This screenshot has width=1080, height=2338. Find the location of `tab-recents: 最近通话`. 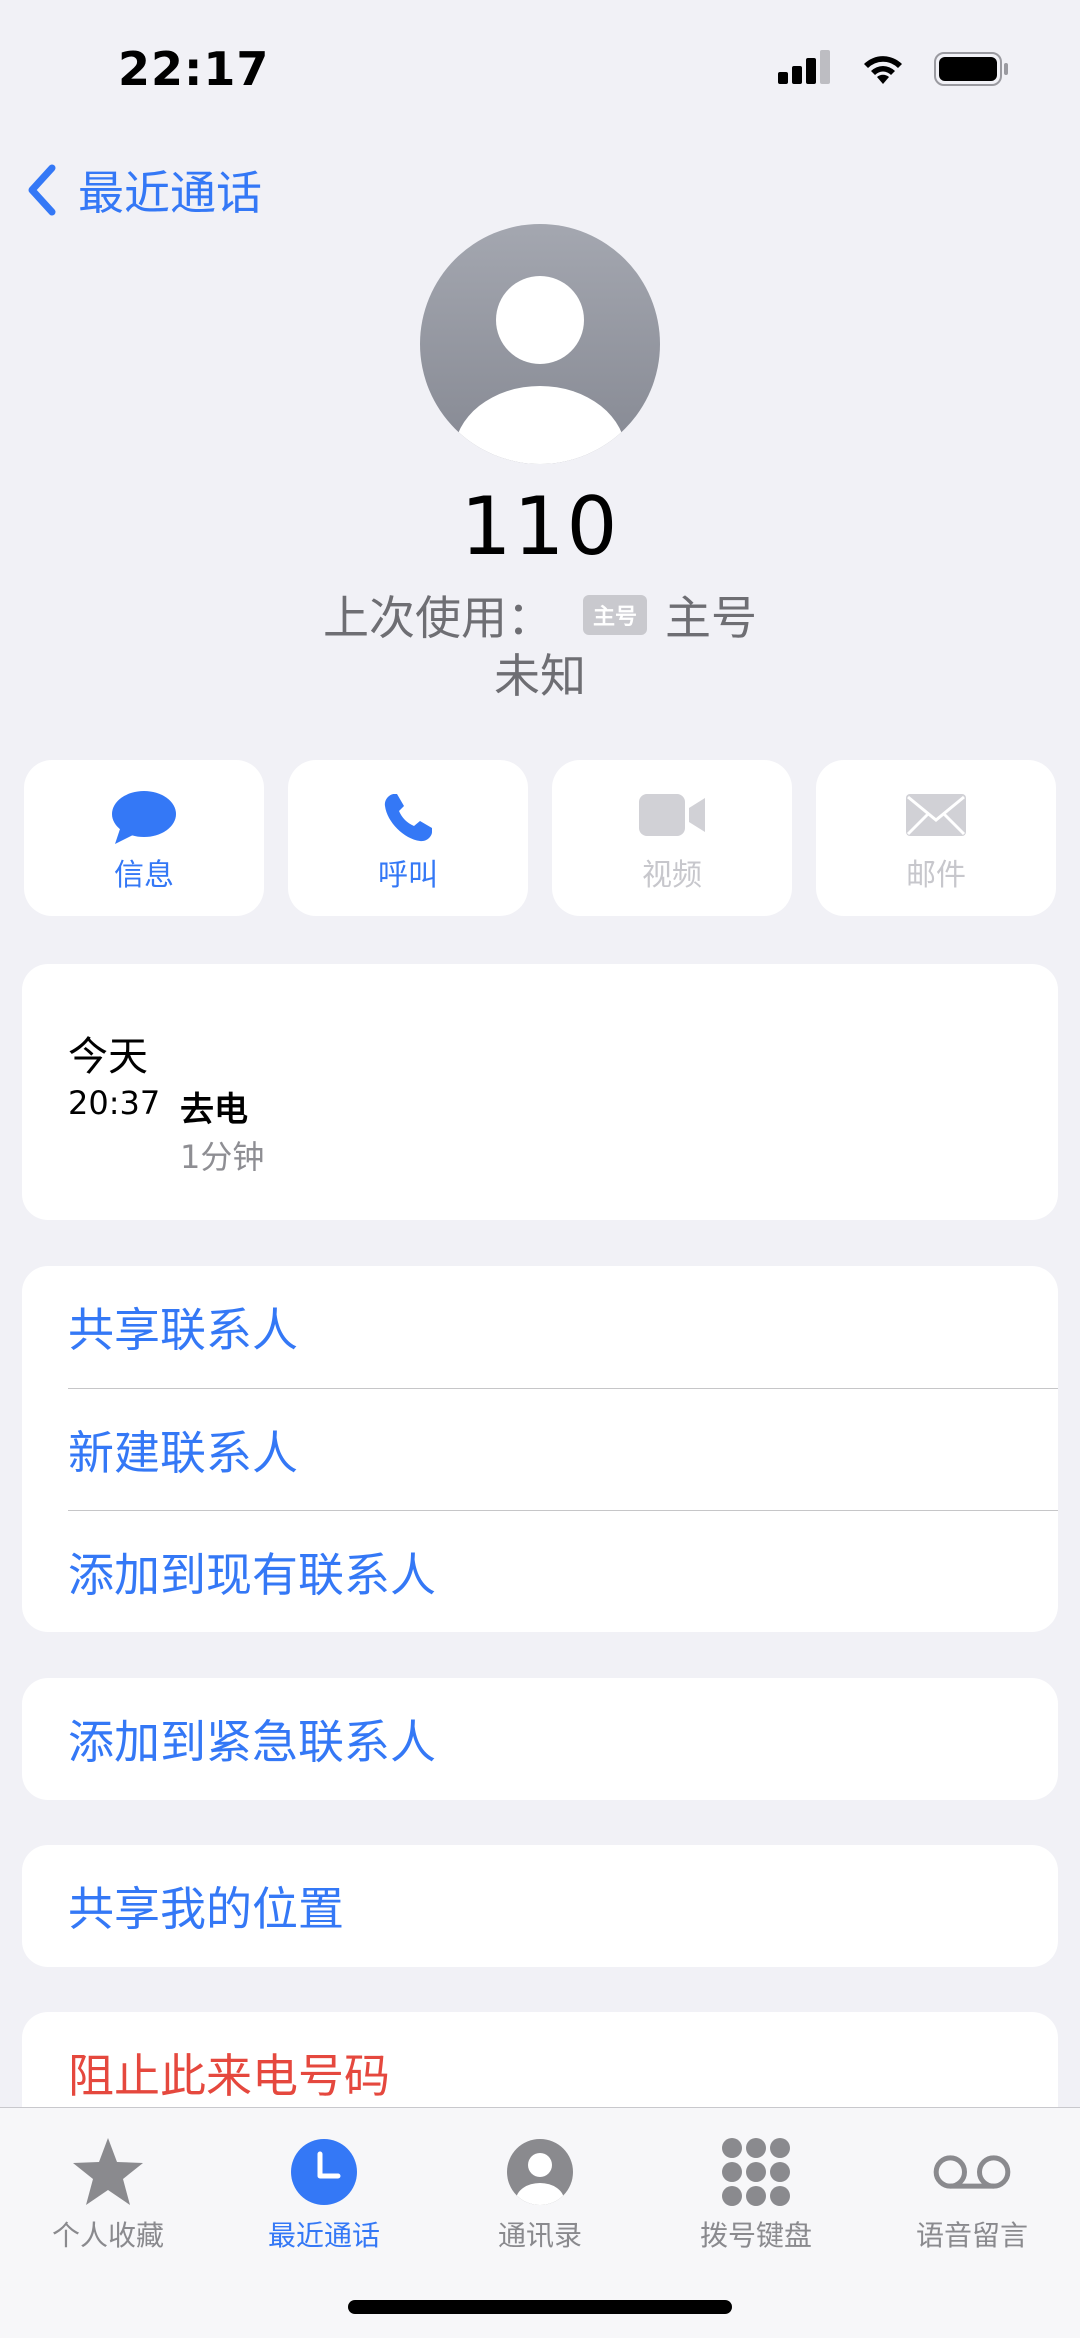

tab-recents: 最近通话 is located at coordinates (324, 2197).